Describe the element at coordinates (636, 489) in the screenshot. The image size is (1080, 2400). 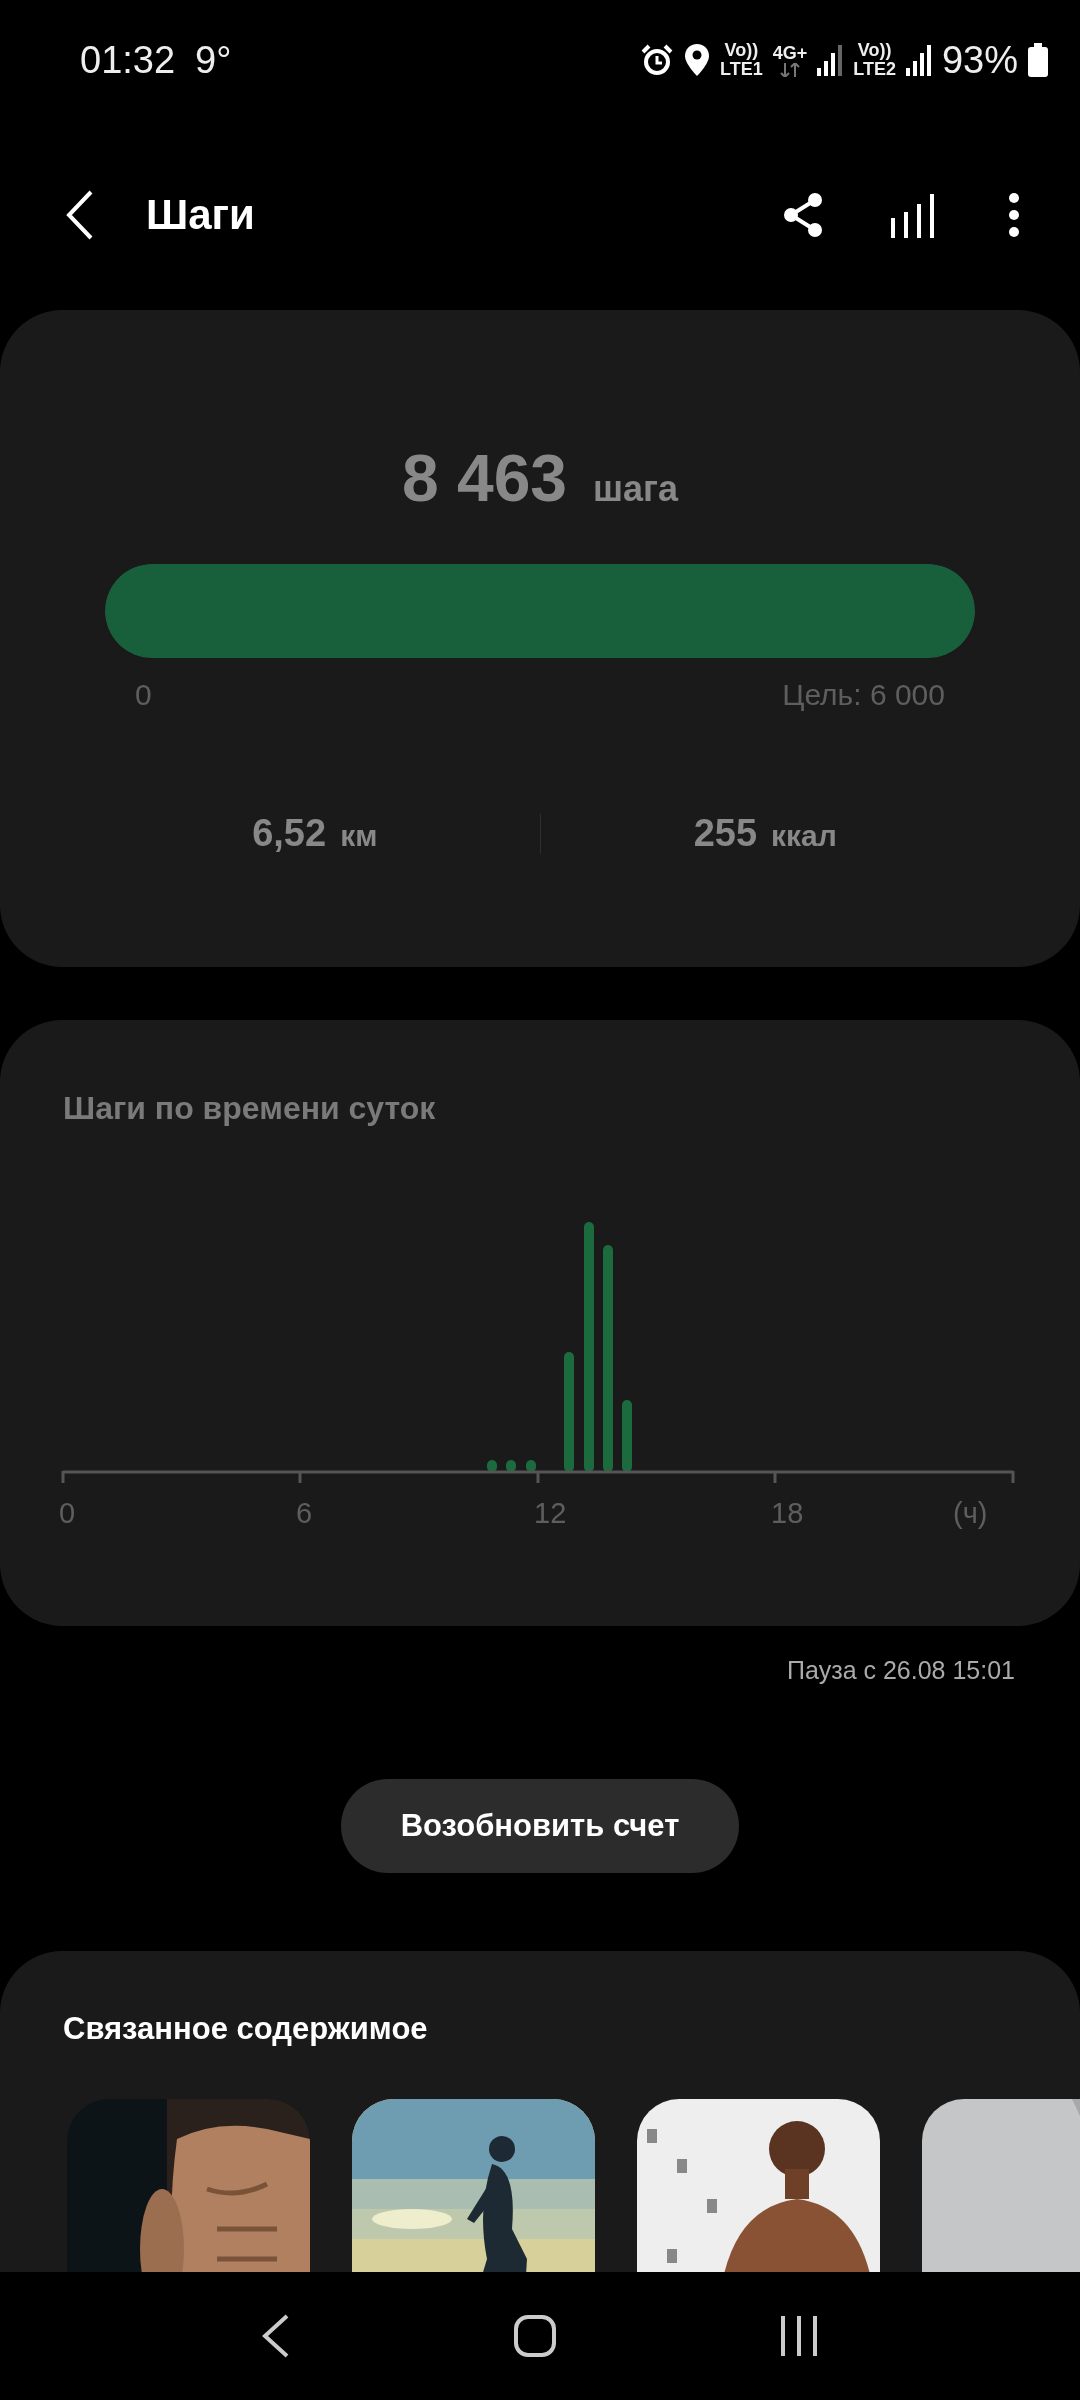
I see `step-unit: шага` at that location.